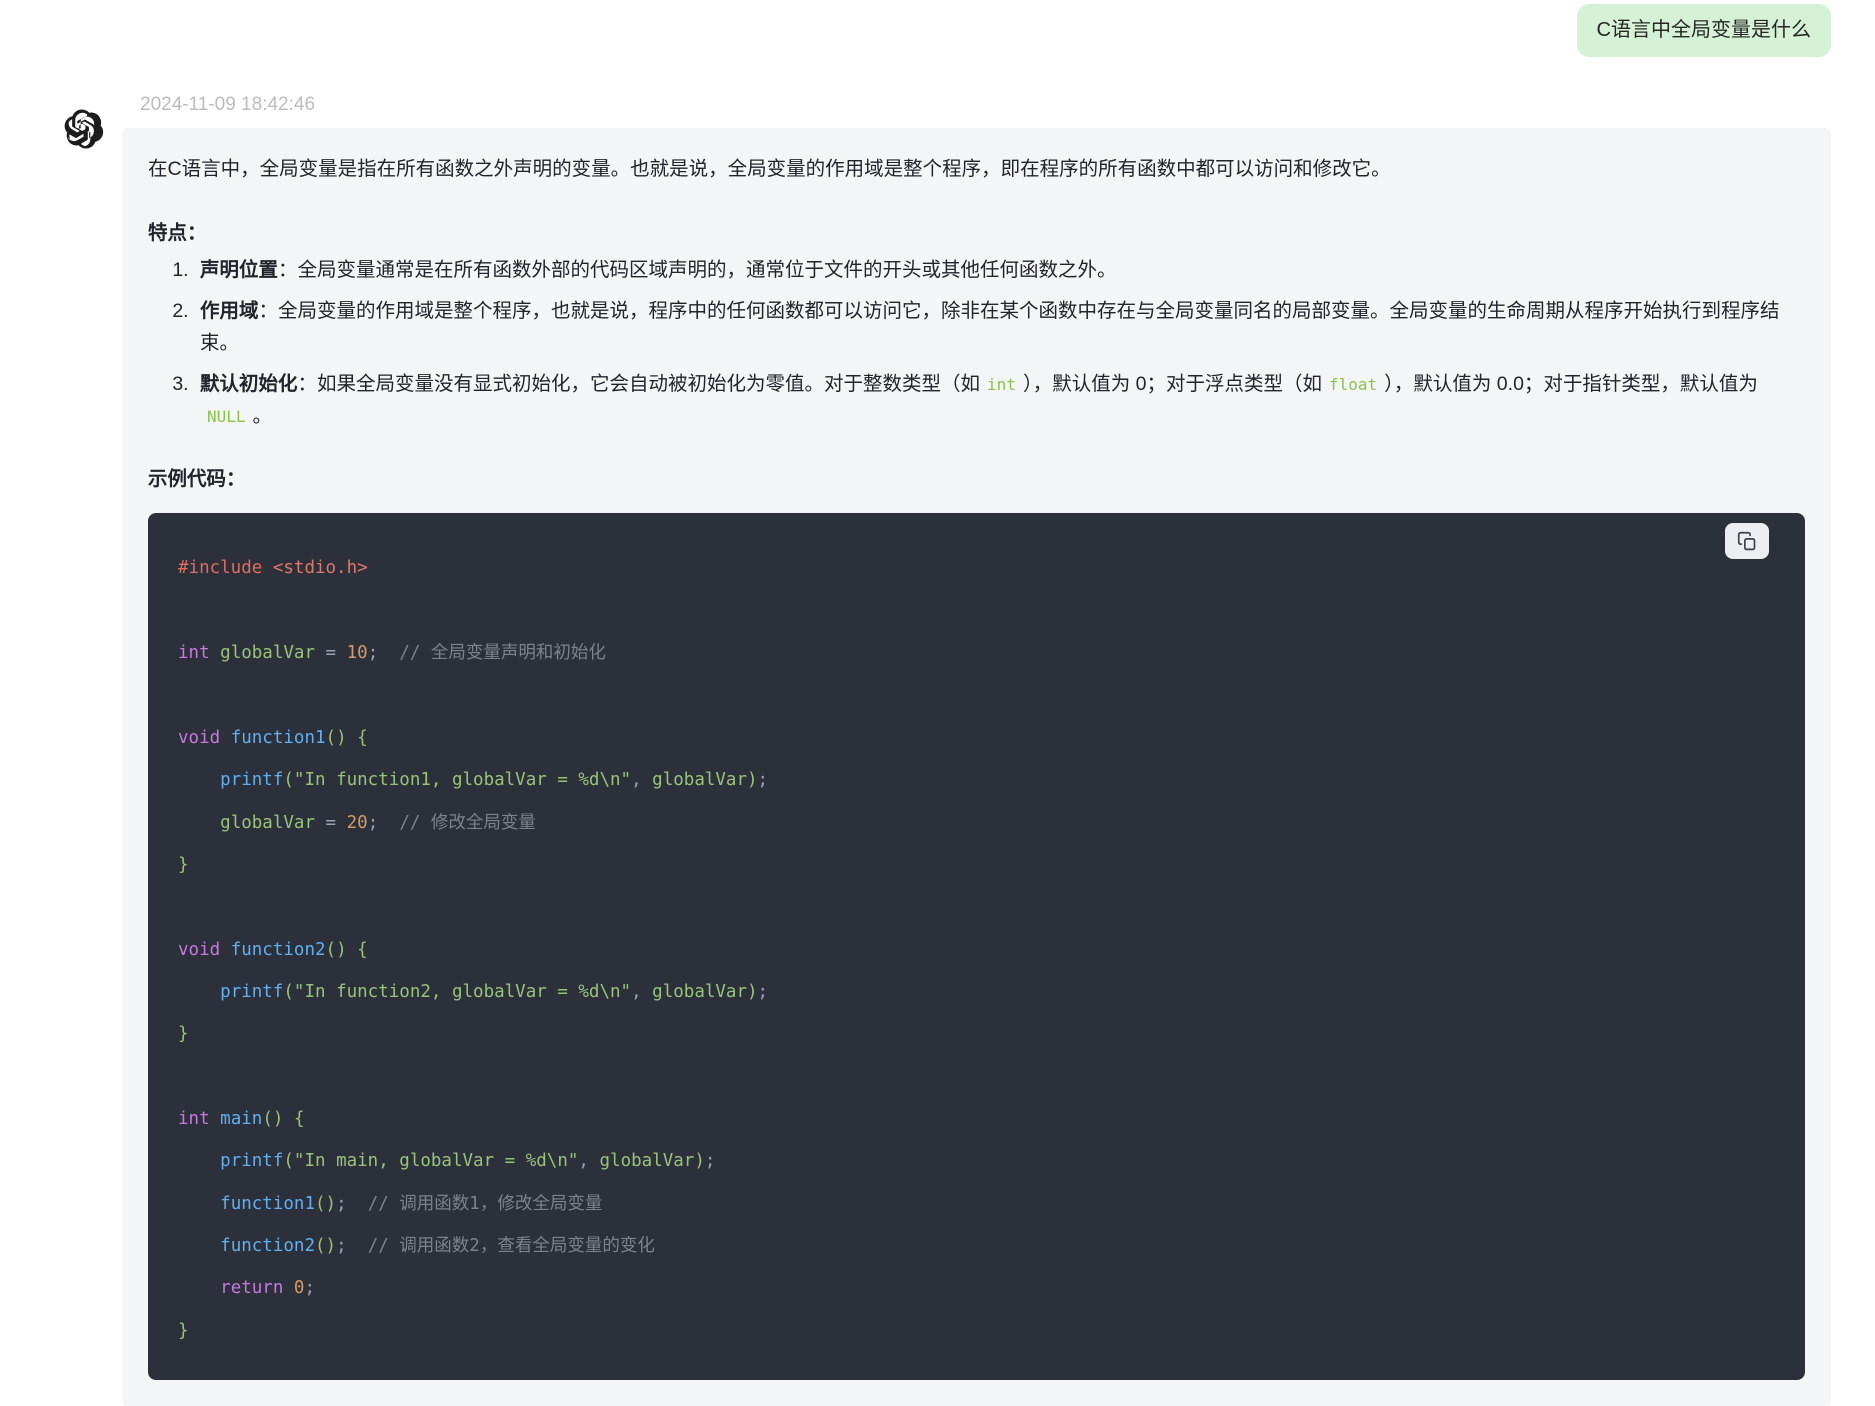  Describe the element at coordinates (1172, 384) in the screenshot. I see `list-item-body: ），默认值为 0；对于浮点类型（如` at that location.